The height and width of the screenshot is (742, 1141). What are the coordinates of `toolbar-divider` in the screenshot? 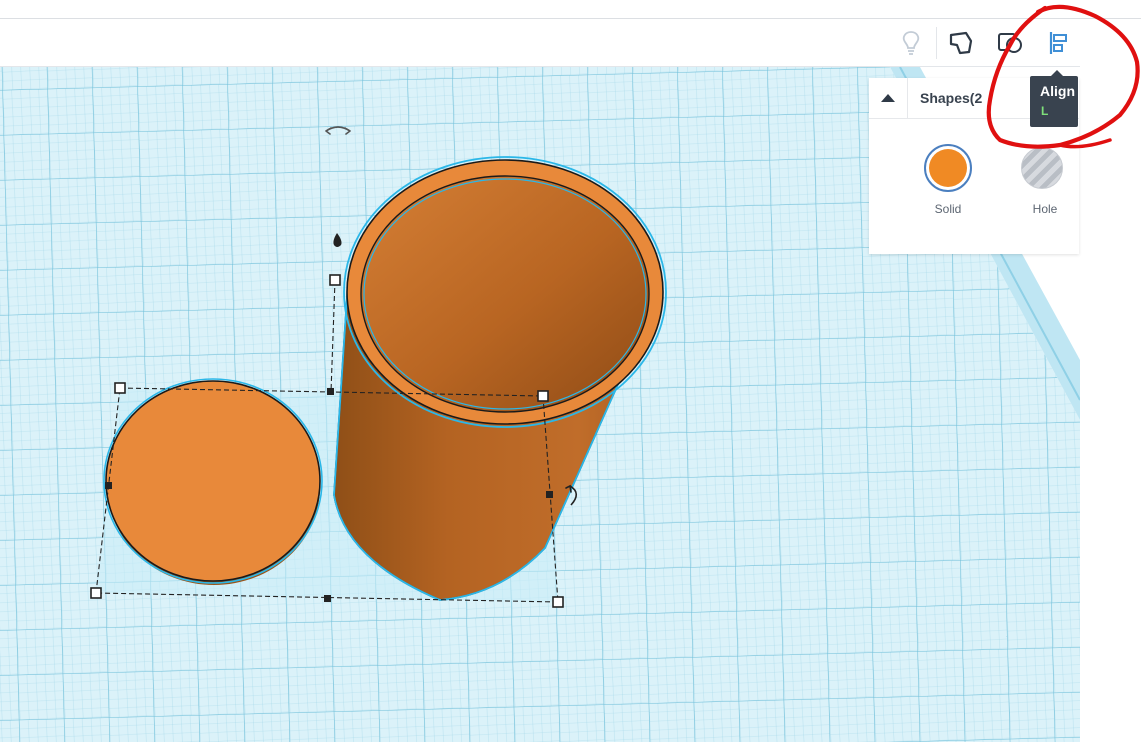 It's located at (936, 43).